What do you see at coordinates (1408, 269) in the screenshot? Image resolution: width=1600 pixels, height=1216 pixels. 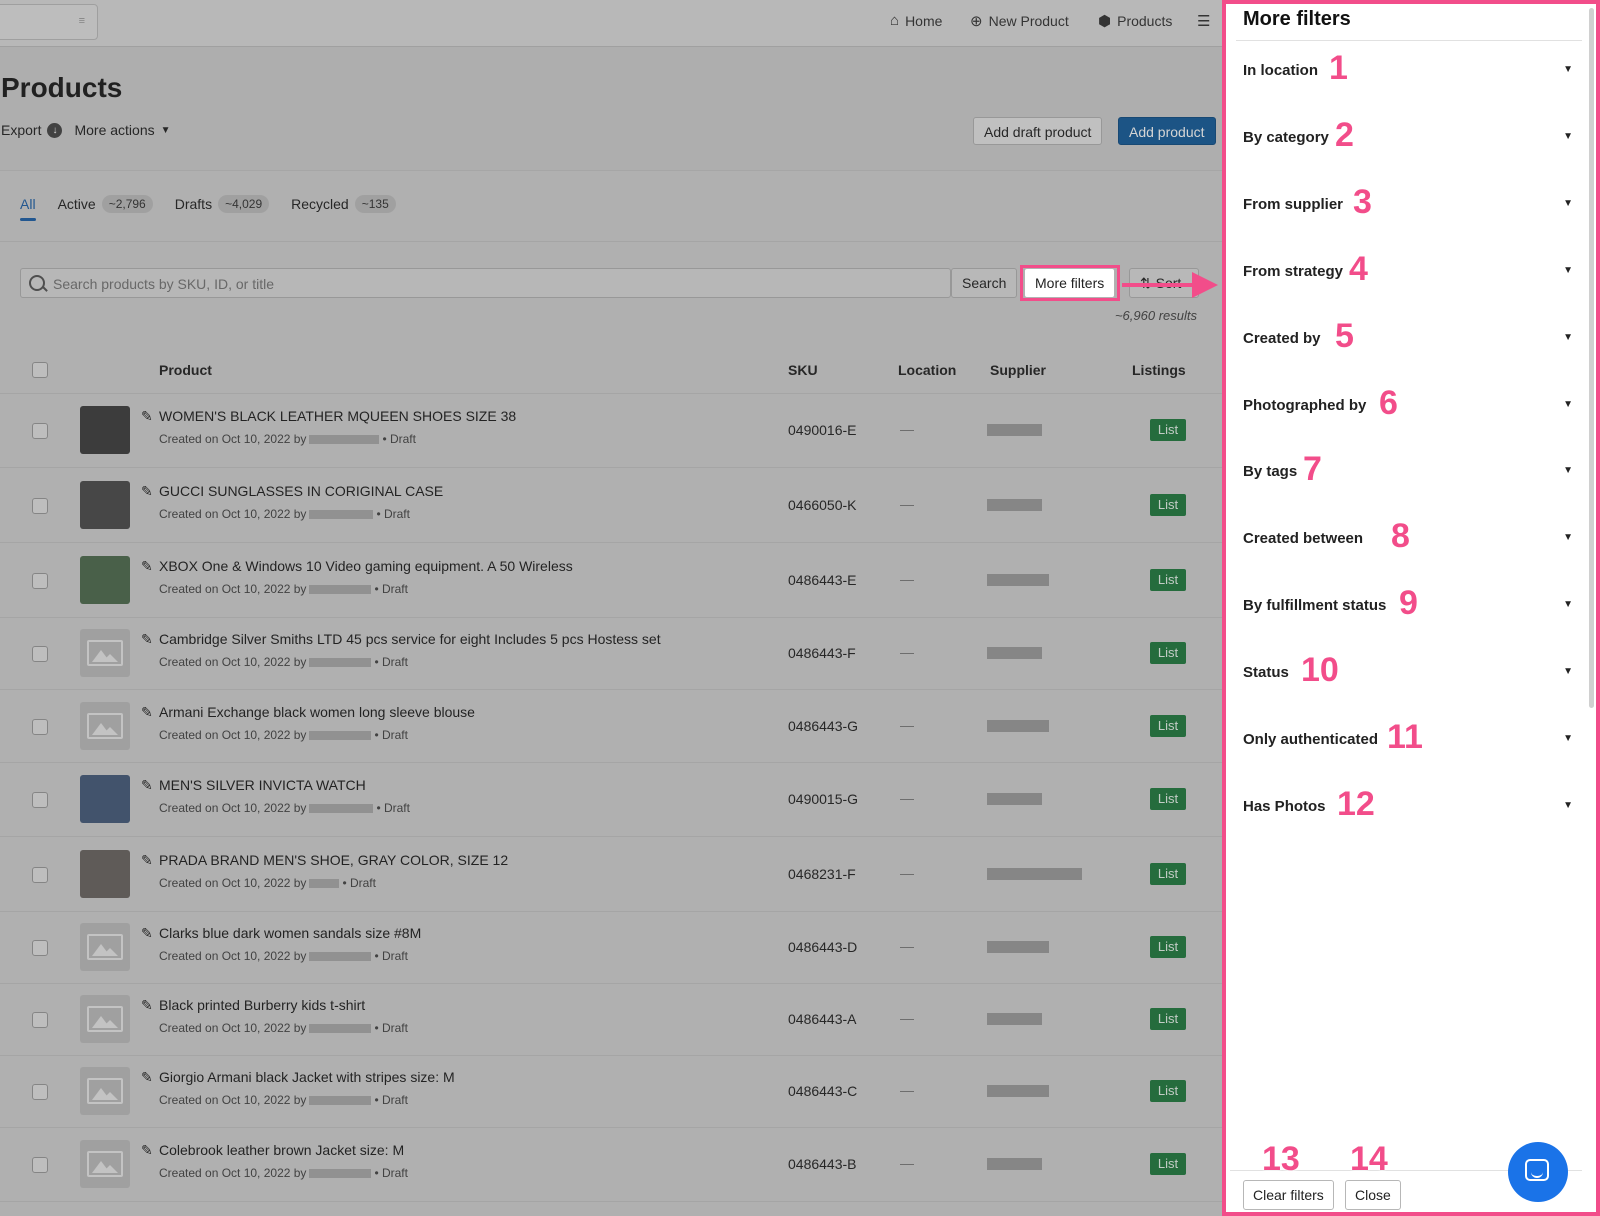 I see `filter-dropdown: From strategy 4 ▼` at bounding box center [1408, 269].